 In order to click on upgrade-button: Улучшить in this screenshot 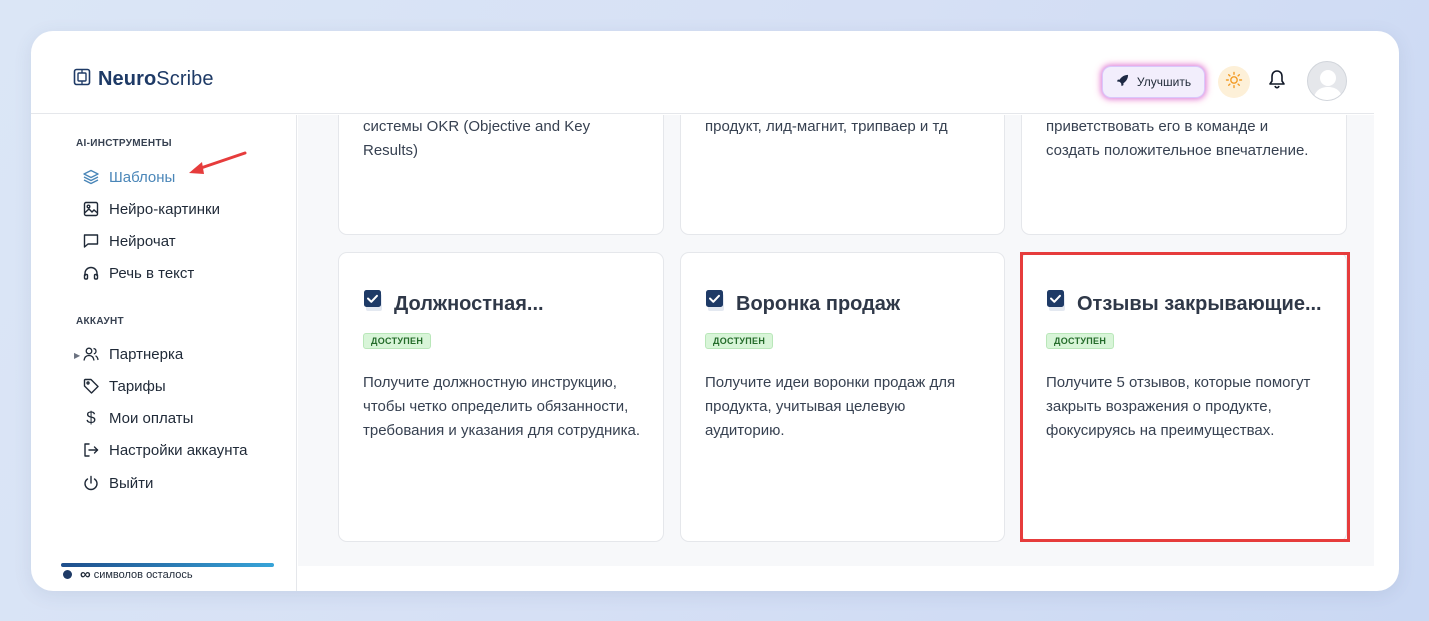, I will do `click(1153, 82)`.